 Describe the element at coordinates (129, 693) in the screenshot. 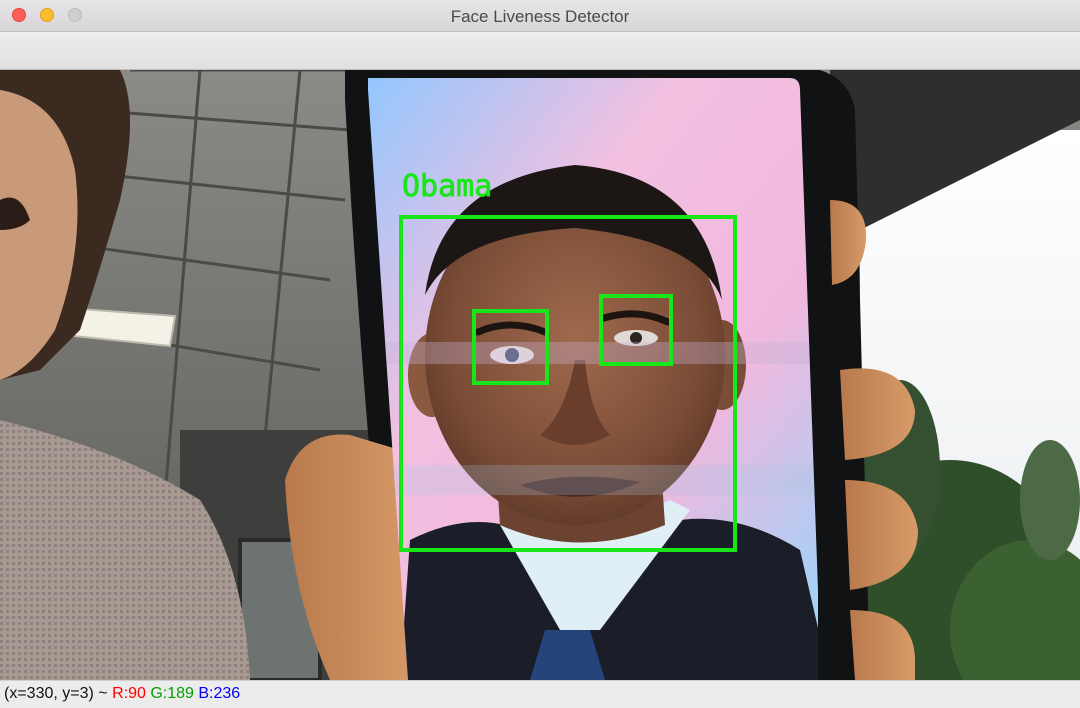

I see `red-value: R:90` at that location.